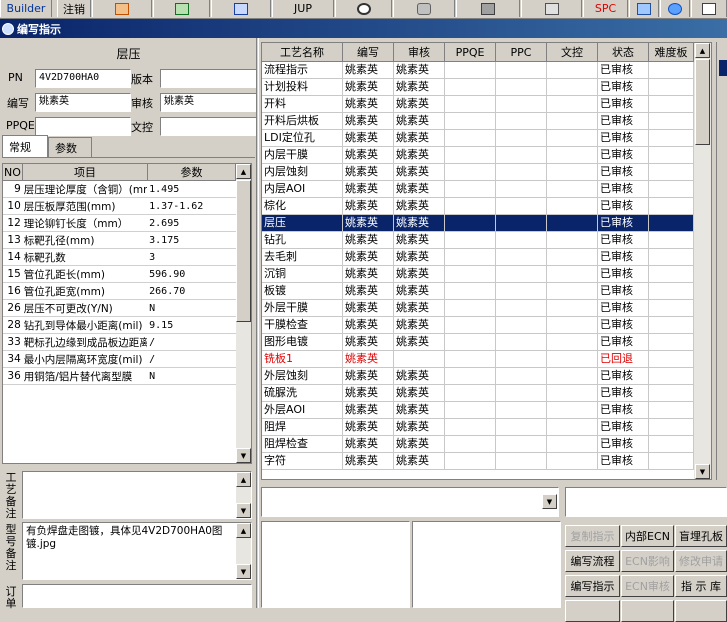 The height and width of the screenshot is (622, 727). I want to click on database-button, so click(424, 8).